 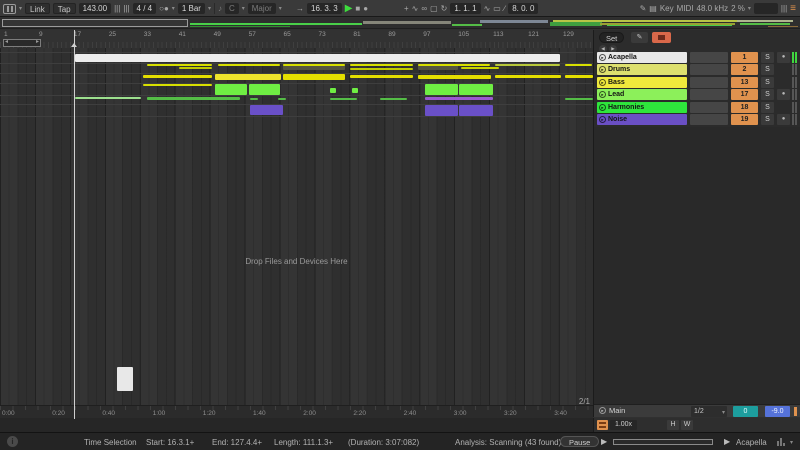 I want to click on preview-play-icon: ▶, so click(x=604, y=441).